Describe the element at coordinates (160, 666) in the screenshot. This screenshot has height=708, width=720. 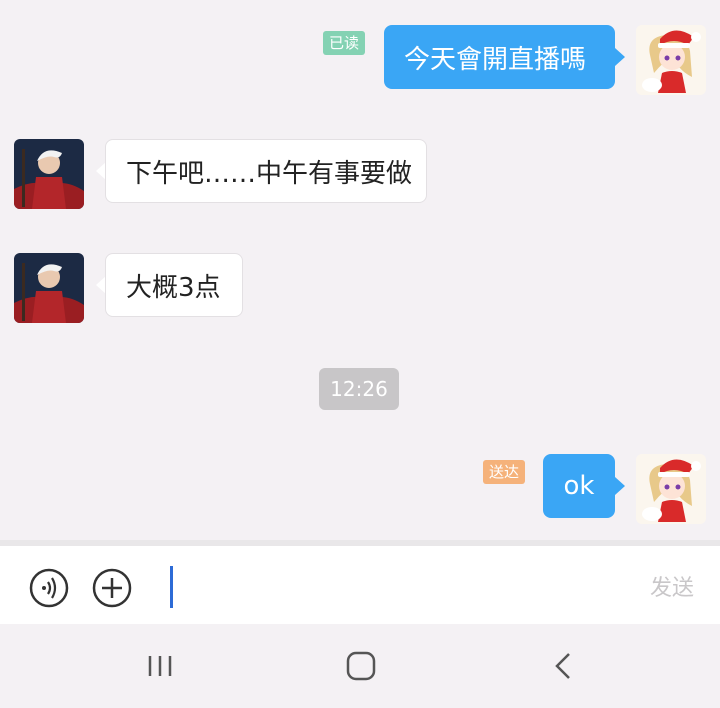
I see `recent-apps-icon` at that location.